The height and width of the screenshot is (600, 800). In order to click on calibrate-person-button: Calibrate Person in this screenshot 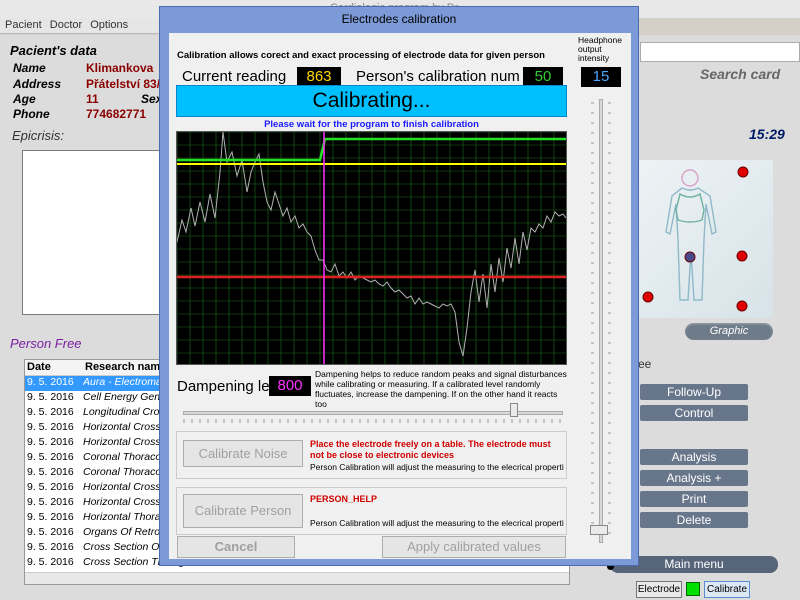, I will do `click(243, 511)`.